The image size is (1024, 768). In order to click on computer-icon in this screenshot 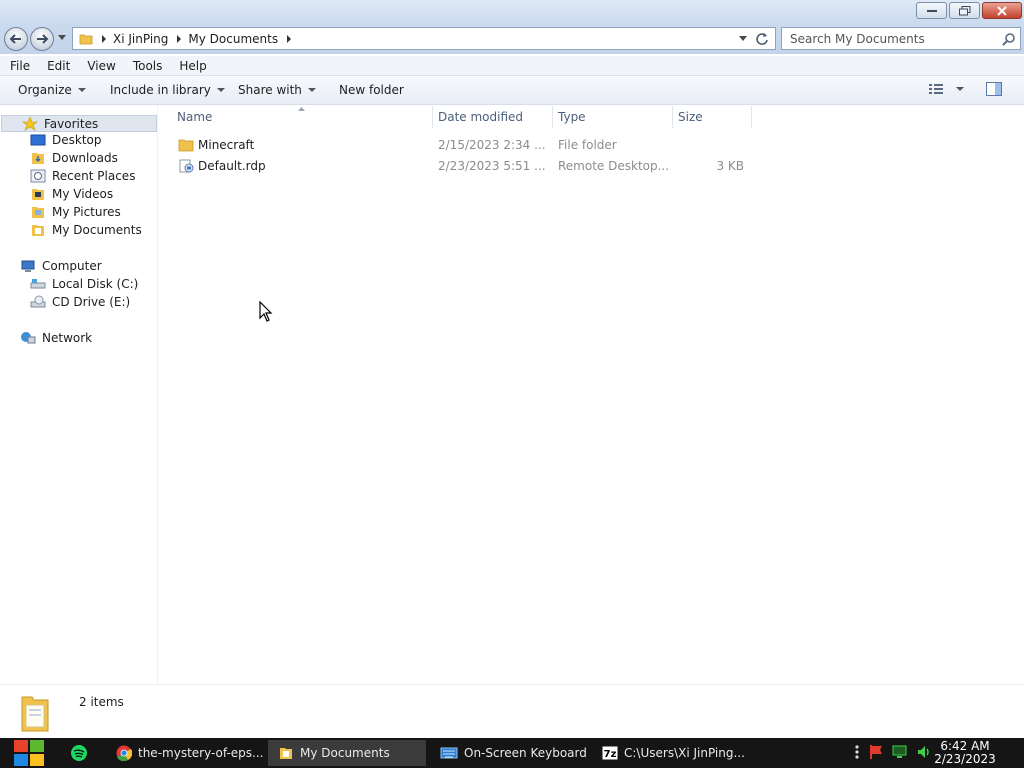, I will do `click(28, 266)`.